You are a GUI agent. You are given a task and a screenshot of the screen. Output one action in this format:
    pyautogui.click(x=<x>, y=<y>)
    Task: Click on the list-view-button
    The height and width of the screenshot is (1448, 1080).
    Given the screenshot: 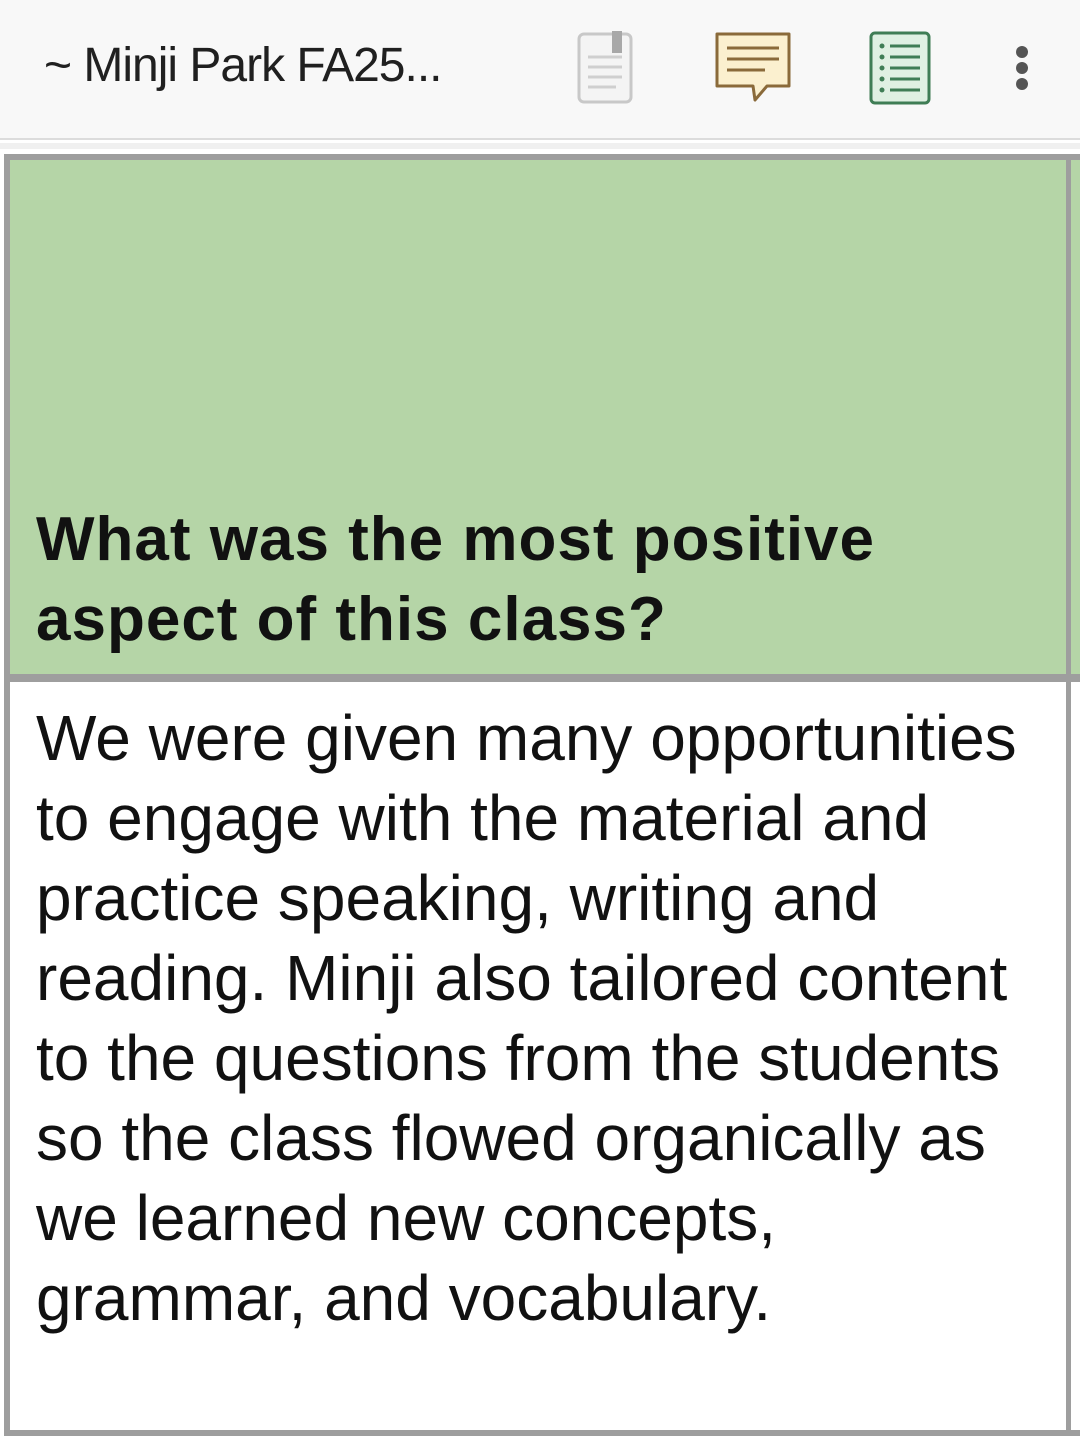 What is the action you would take?
    pyautogui.click(x=900, y=68)
    